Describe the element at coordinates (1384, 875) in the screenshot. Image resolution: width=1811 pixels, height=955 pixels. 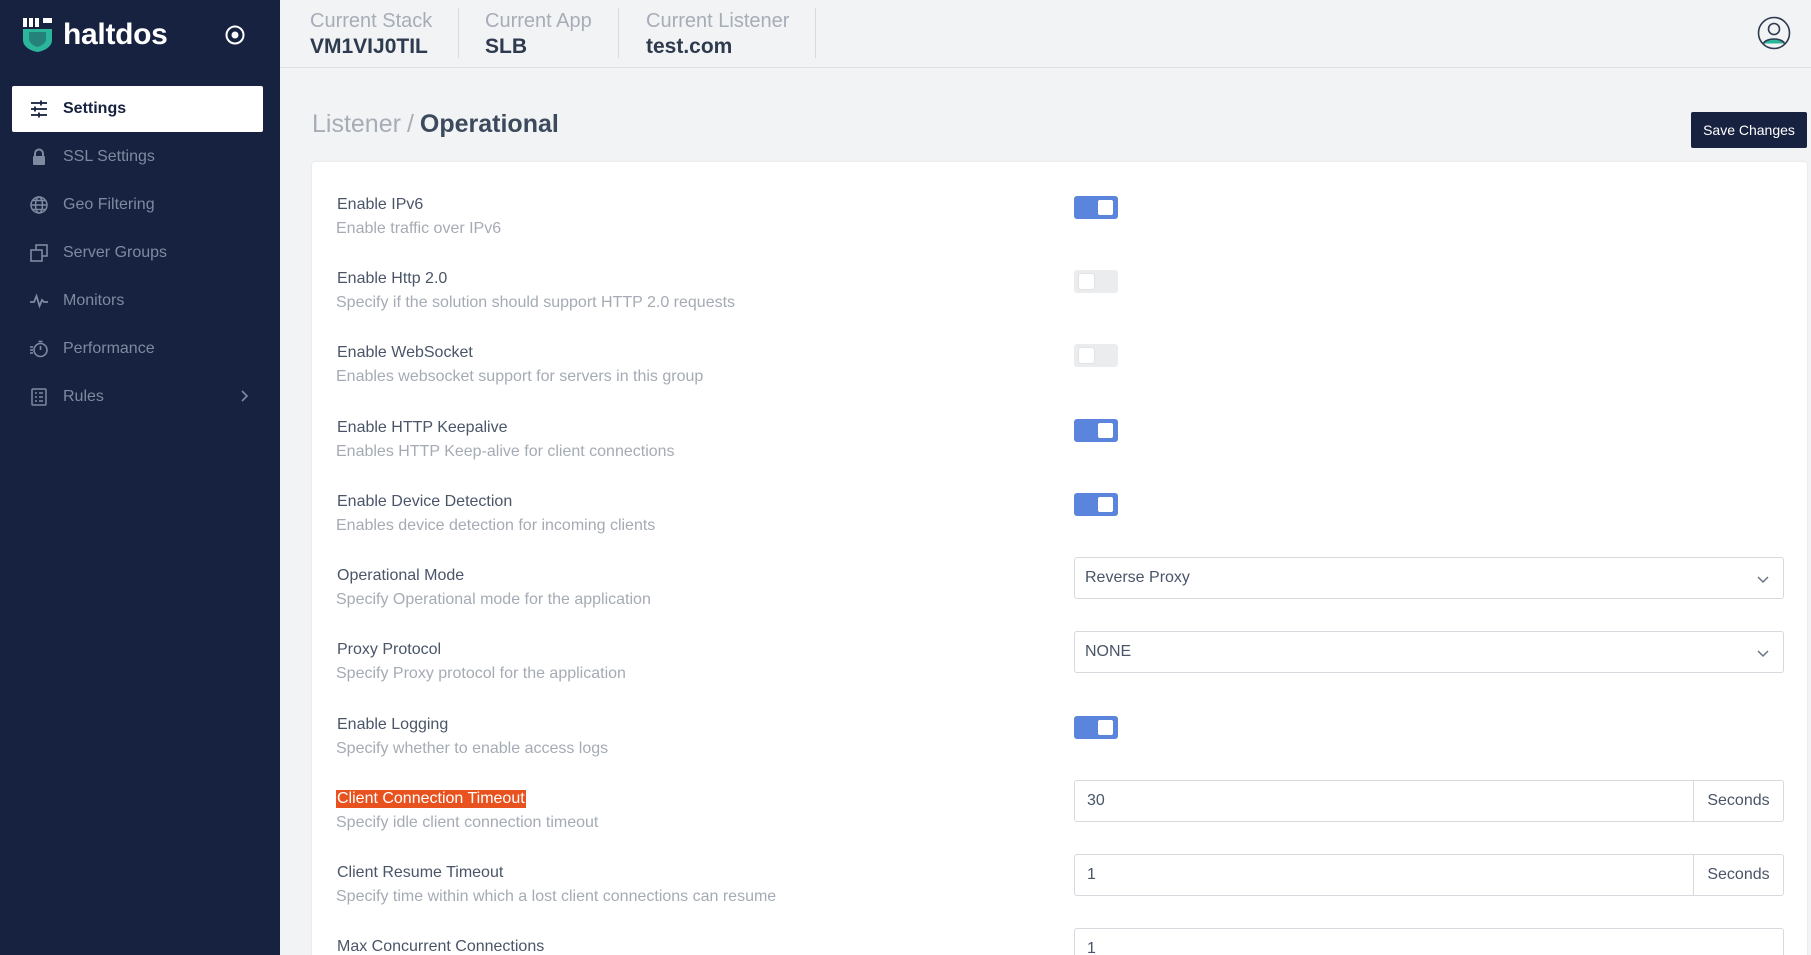
I see `client-resume-timeout-input` at that location.